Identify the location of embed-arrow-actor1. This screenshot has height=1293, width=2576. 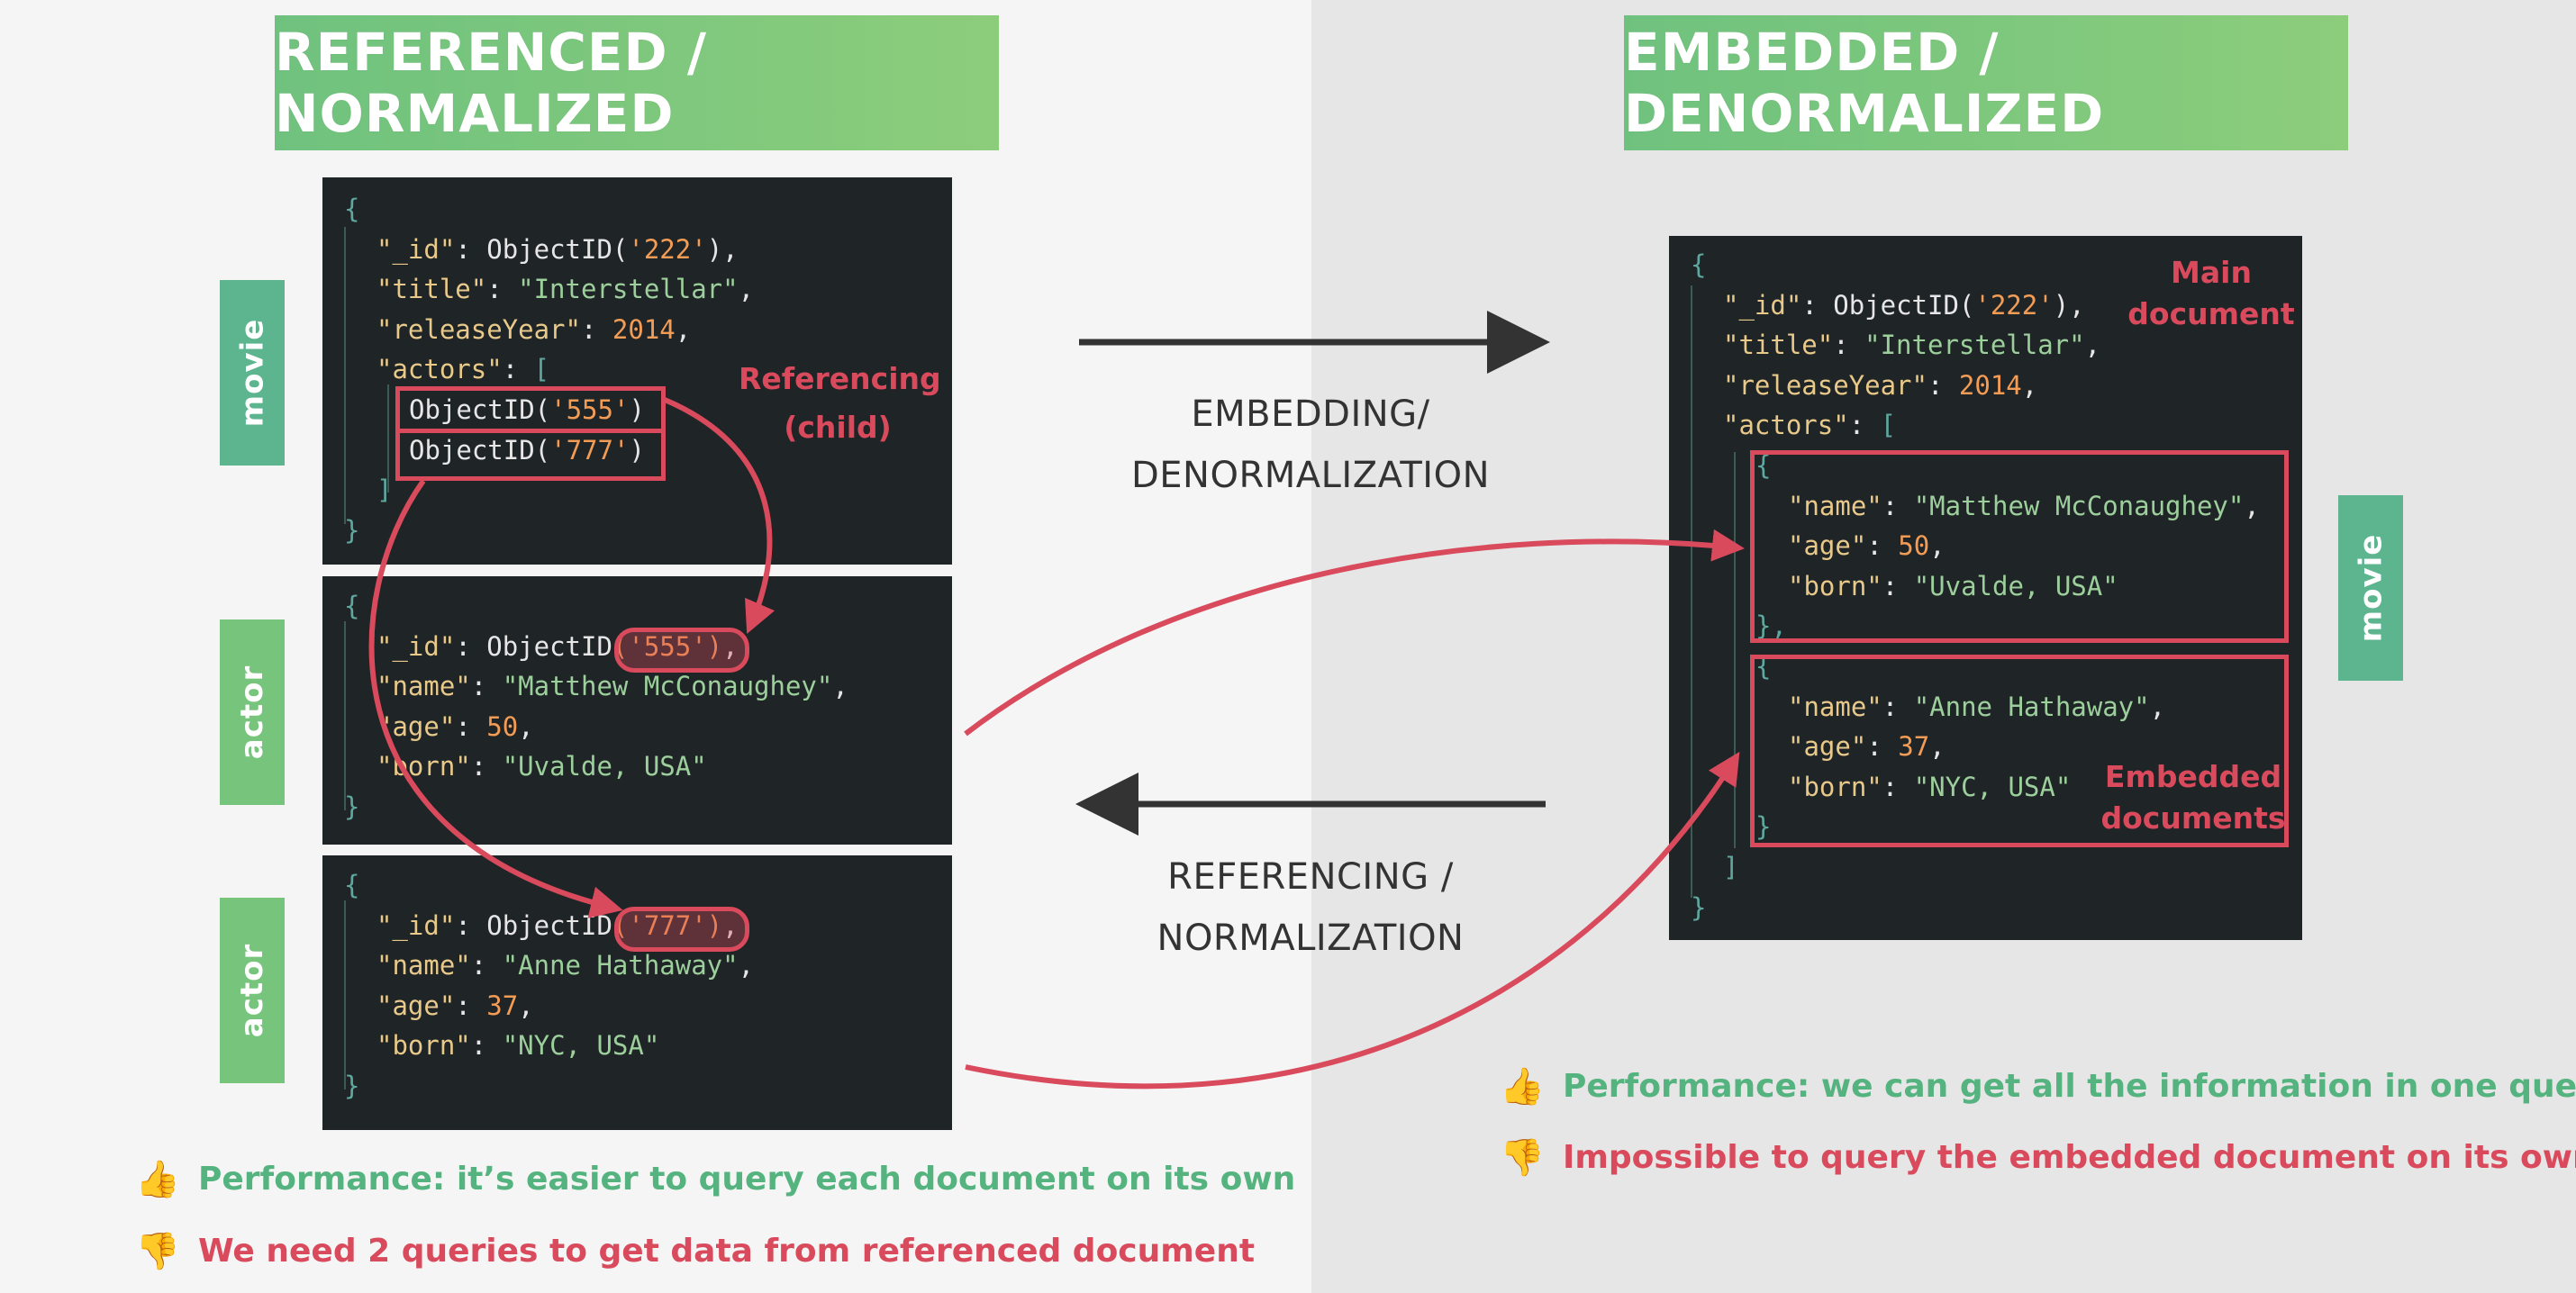
(1354, 633).